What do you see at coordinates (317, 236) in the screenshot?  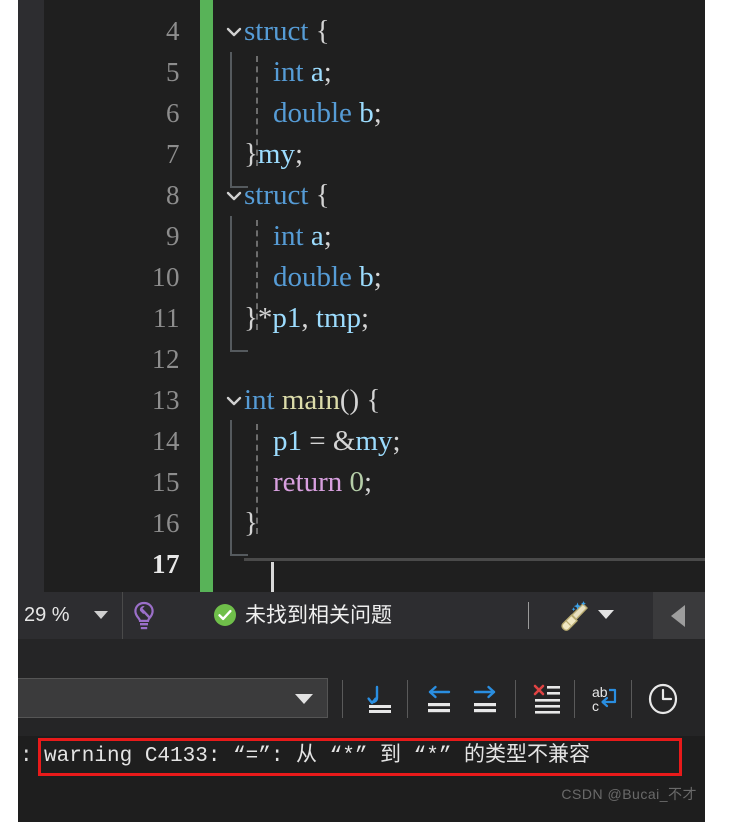 I see `code-token: a` at bounding box center [317, 236].